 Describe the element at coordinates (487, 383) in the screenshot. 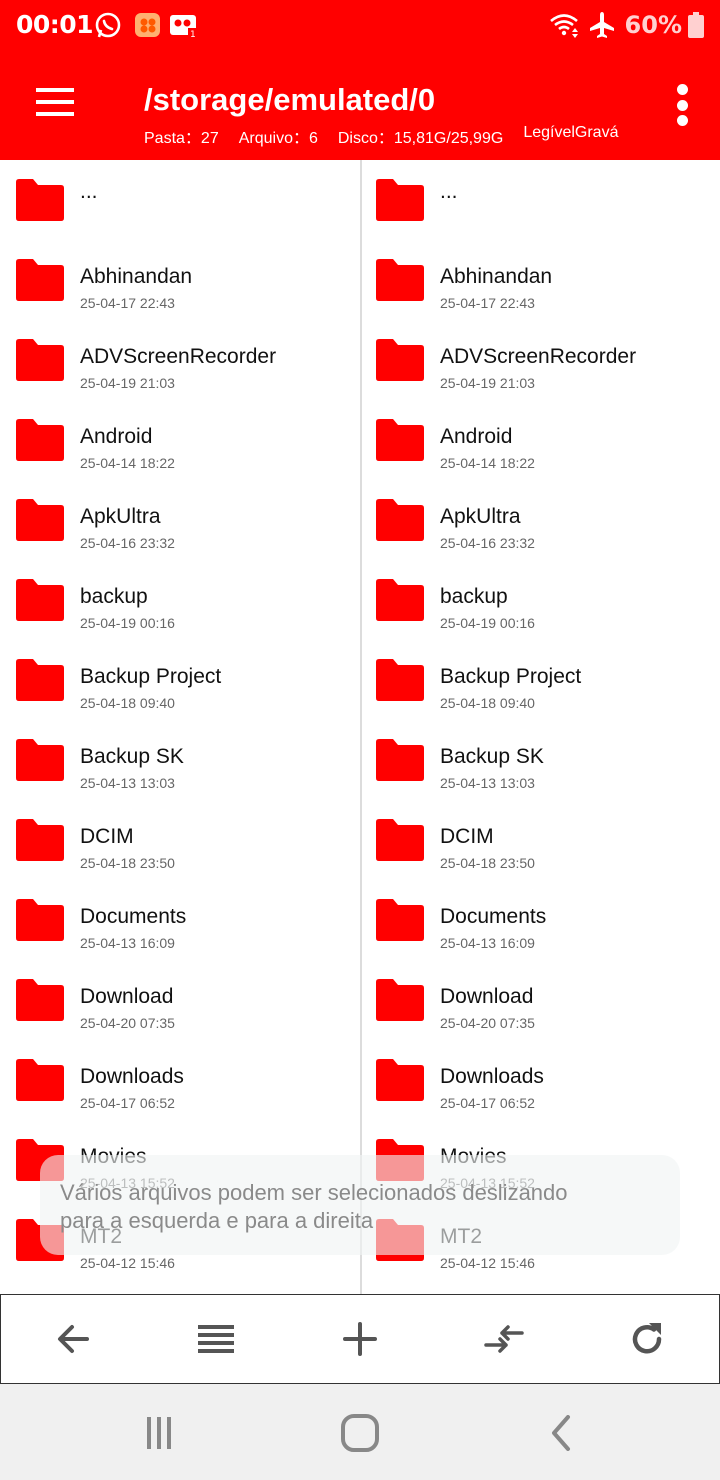

I see `folder-date: 25-04-19 21:03` at that location.